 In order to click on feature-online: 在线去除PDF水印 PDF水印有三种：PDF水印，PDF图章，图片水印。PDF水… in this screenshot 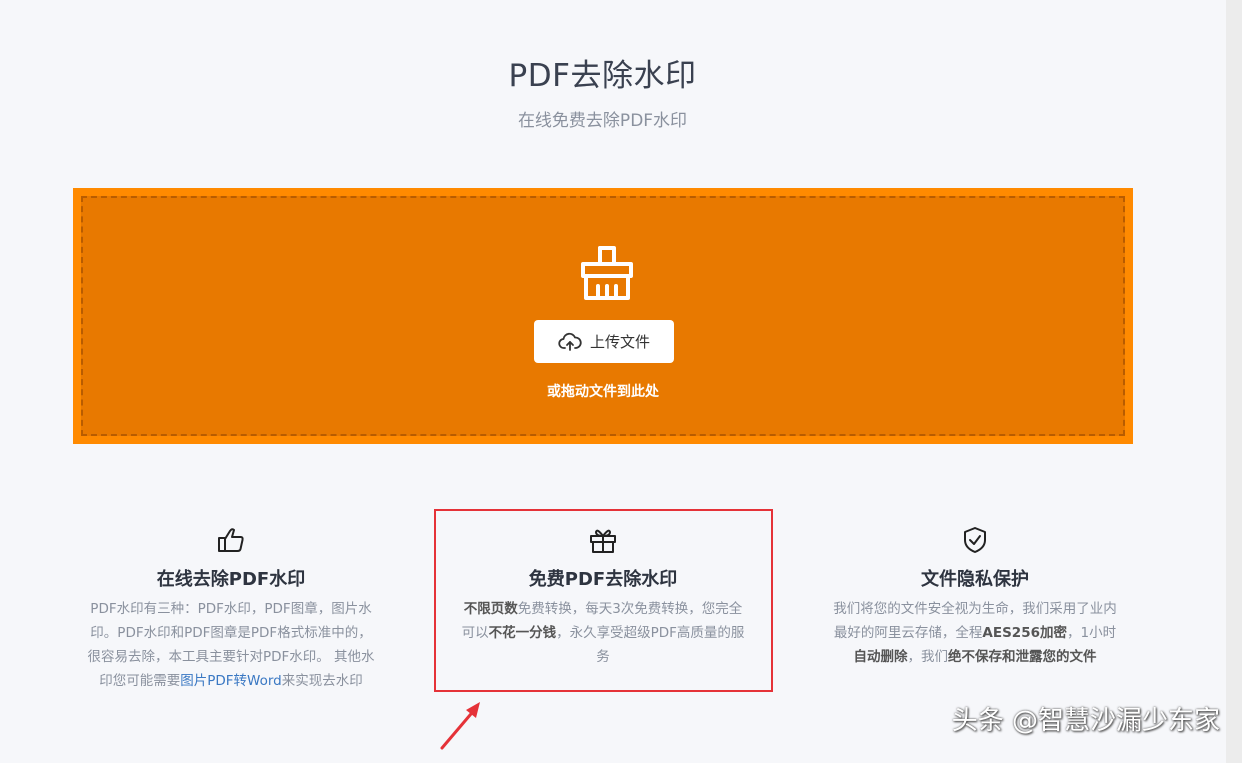, I will do `click(231, 609)`.